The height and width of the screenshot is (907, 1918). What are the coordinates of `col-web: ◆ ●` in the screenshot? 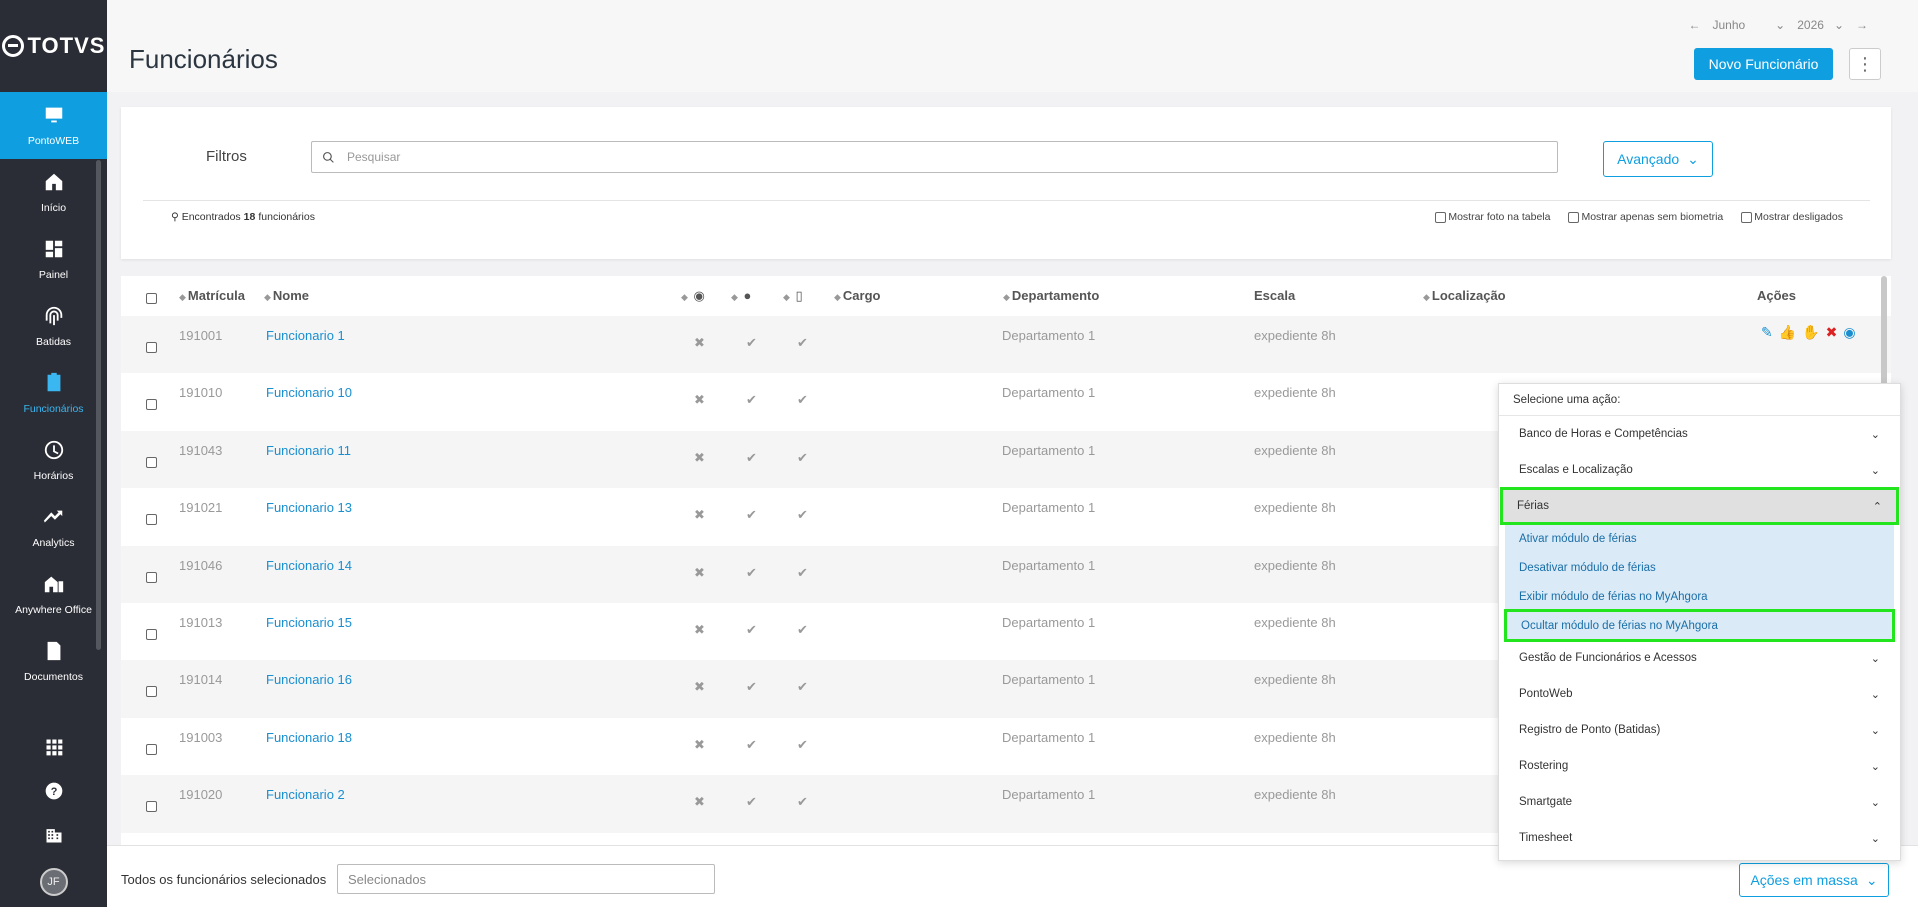 It's located at (741, 295).